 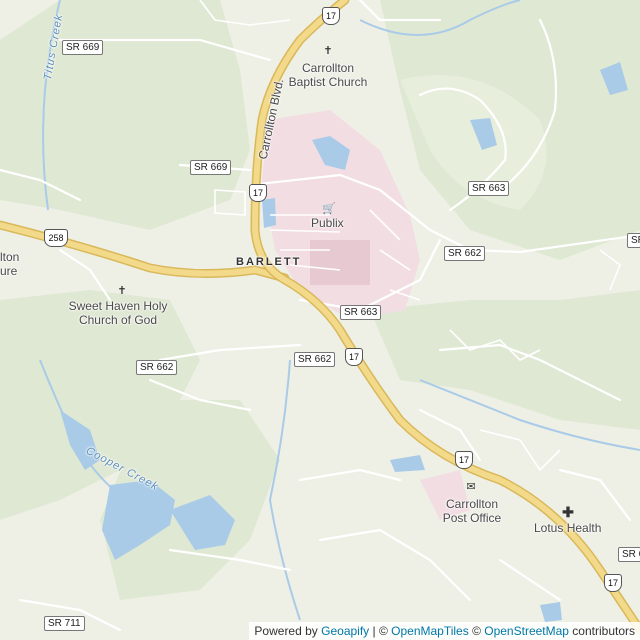 What do you see at coordinates (472, 511) in the screenshot?
I see `poi-label-post-office: Carrollton Post Office` at bounding box center [472, 511].